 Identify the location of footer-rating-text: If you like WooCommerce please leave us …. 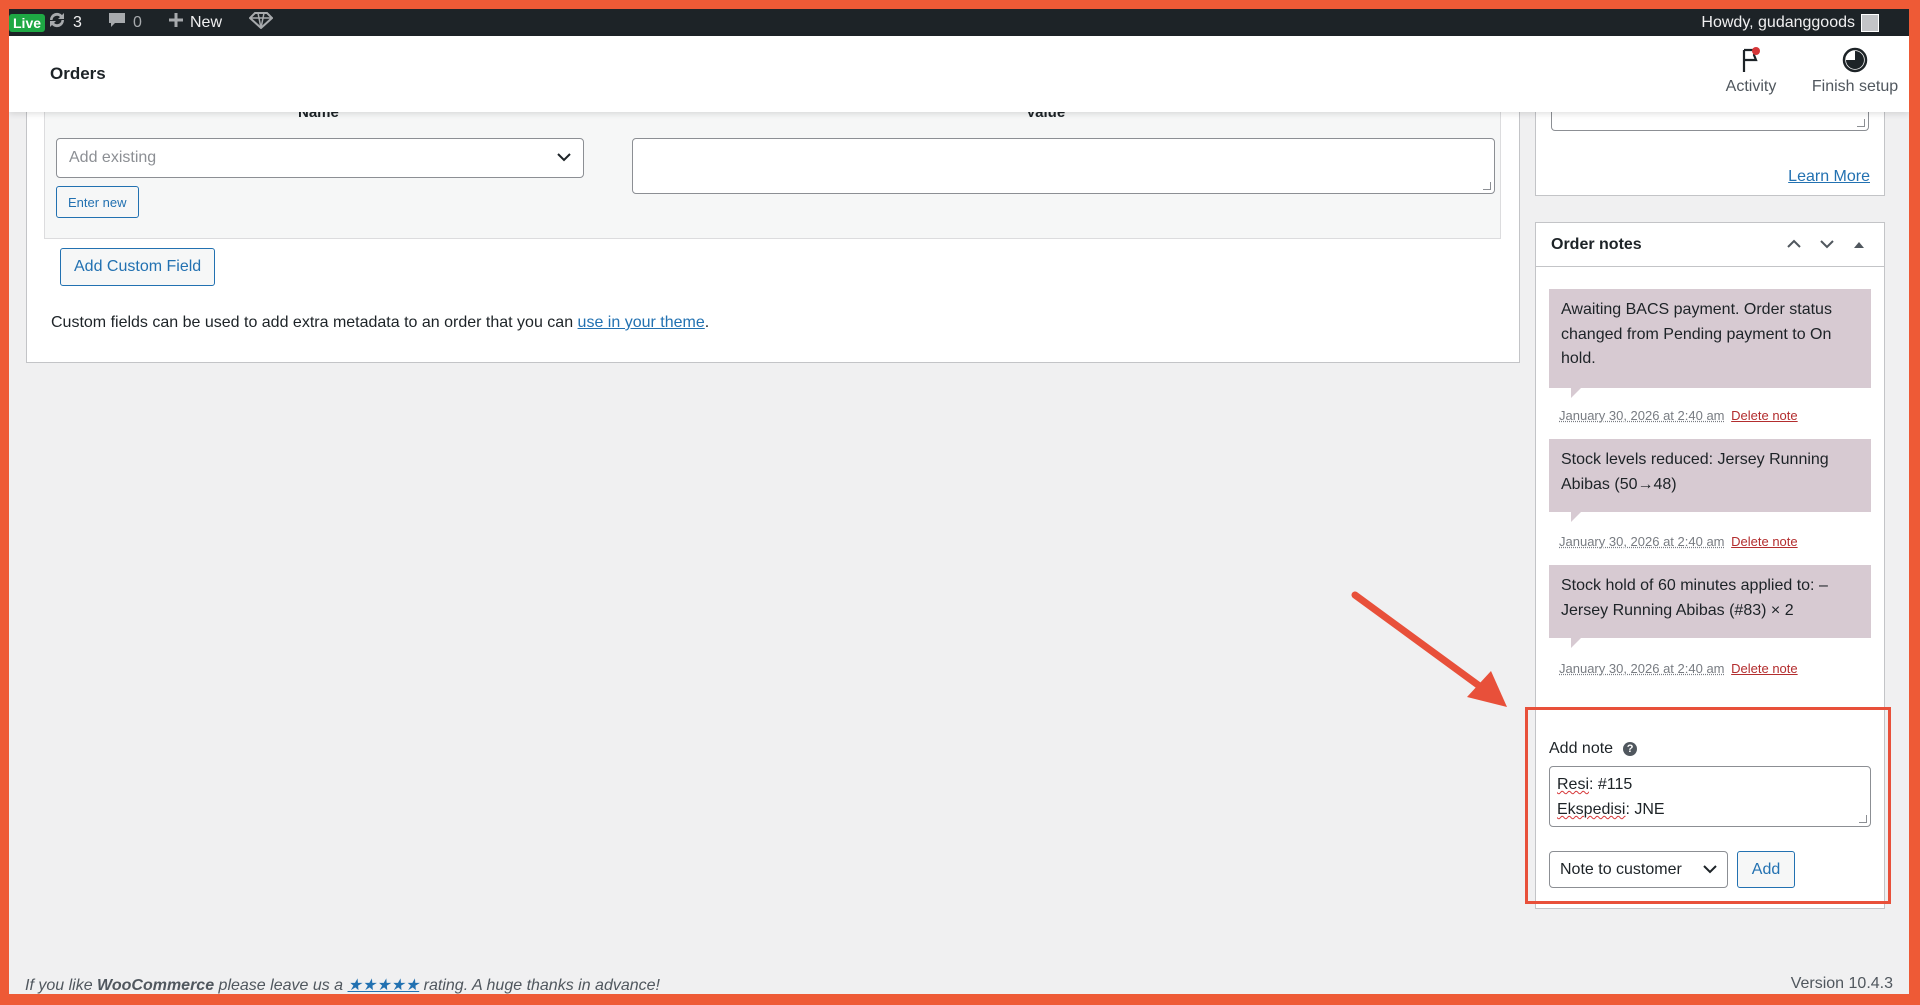
(342, 984).